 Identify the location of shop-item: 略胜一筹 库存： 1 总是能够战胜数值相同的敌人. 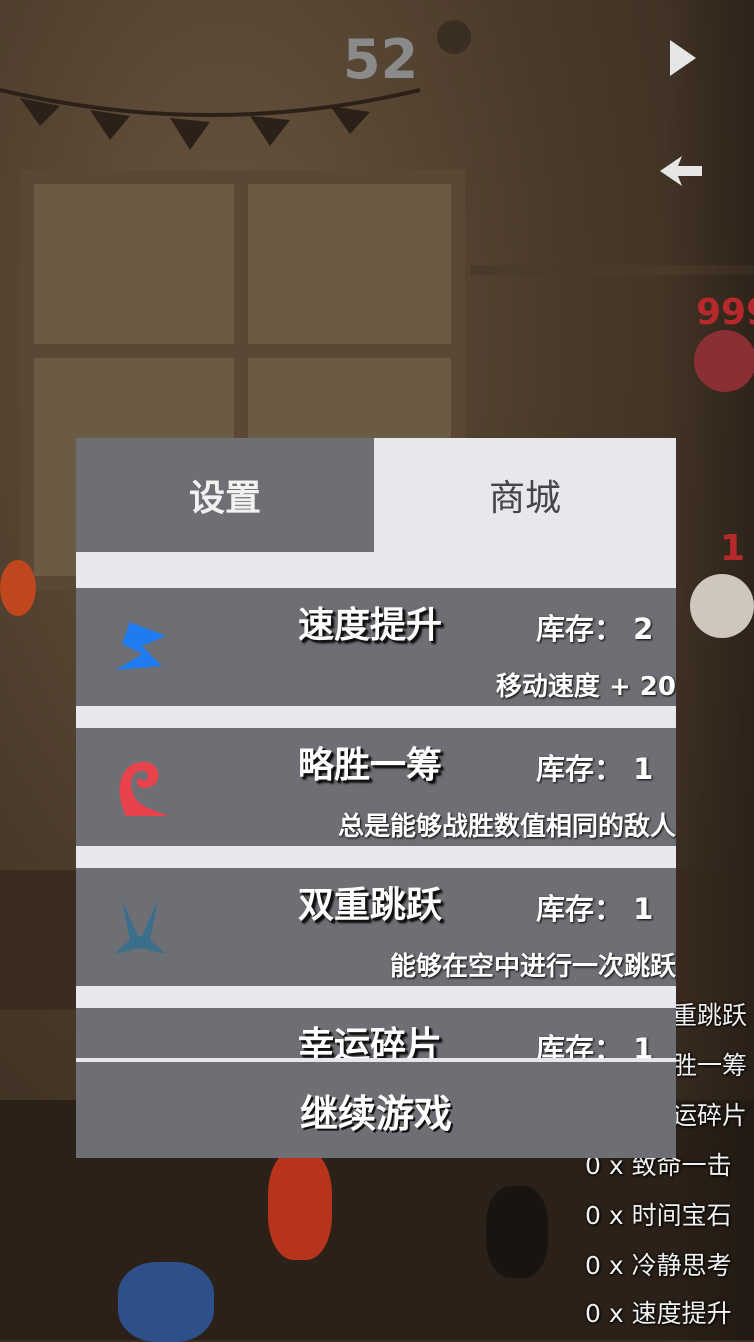
(376, 787).